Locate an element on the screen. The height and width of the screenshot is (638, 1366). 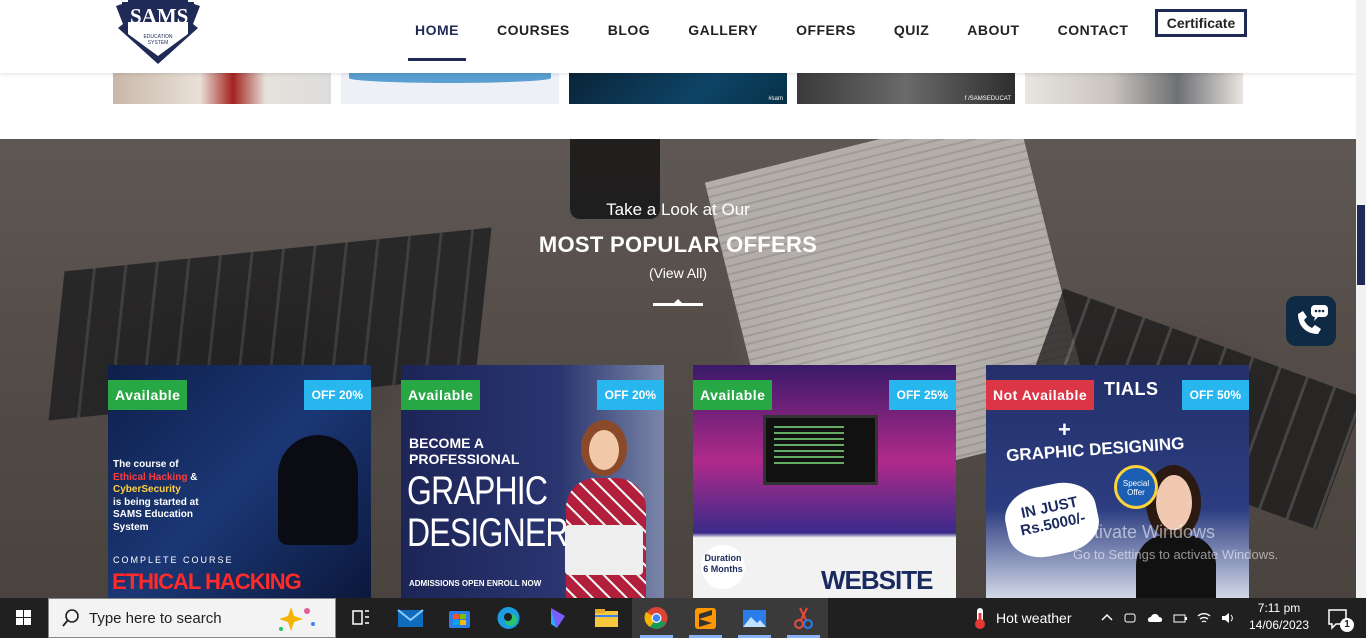
card-art-title: GRAPHIC DESIGNER is located at coordinates (488, 512).